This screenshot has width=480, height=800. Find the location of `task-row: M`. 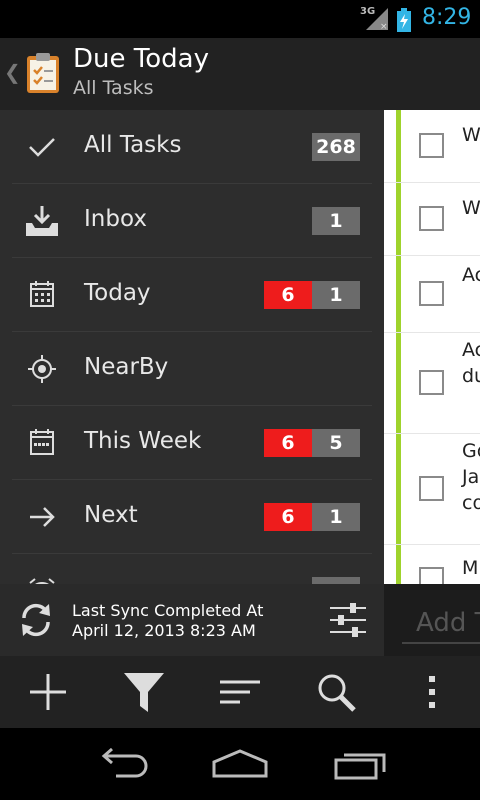

task-row: M is located at coordinates (432, 564).